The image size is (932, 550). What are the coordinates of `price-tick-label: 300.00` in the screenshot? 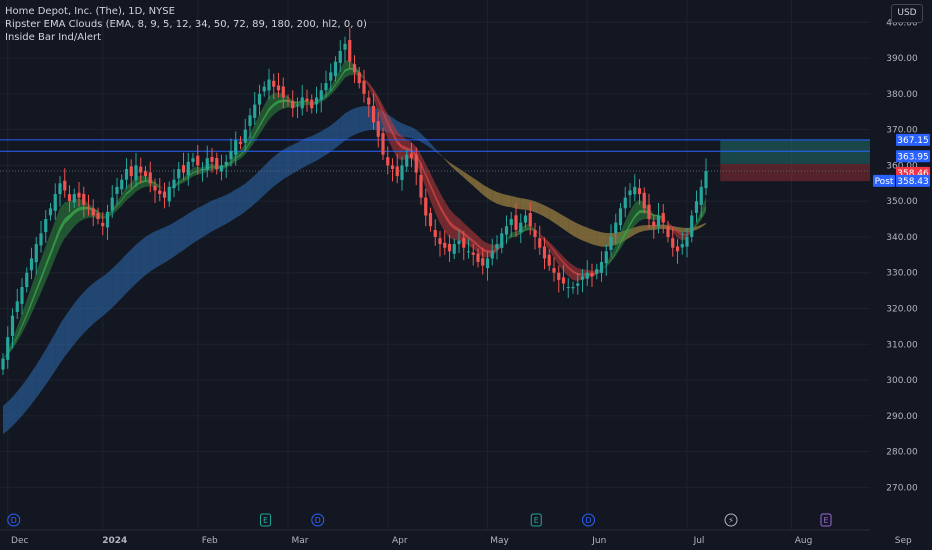 It's located at (902, 381).